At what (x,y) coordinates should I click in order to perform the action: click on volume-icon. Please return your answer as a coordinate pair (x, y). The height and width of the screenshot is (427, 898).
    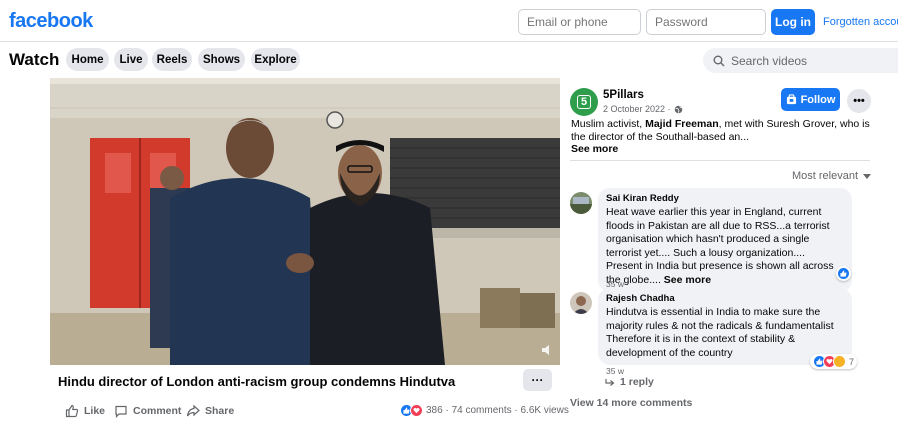
    Looking at the image, I should click on (547, 350).